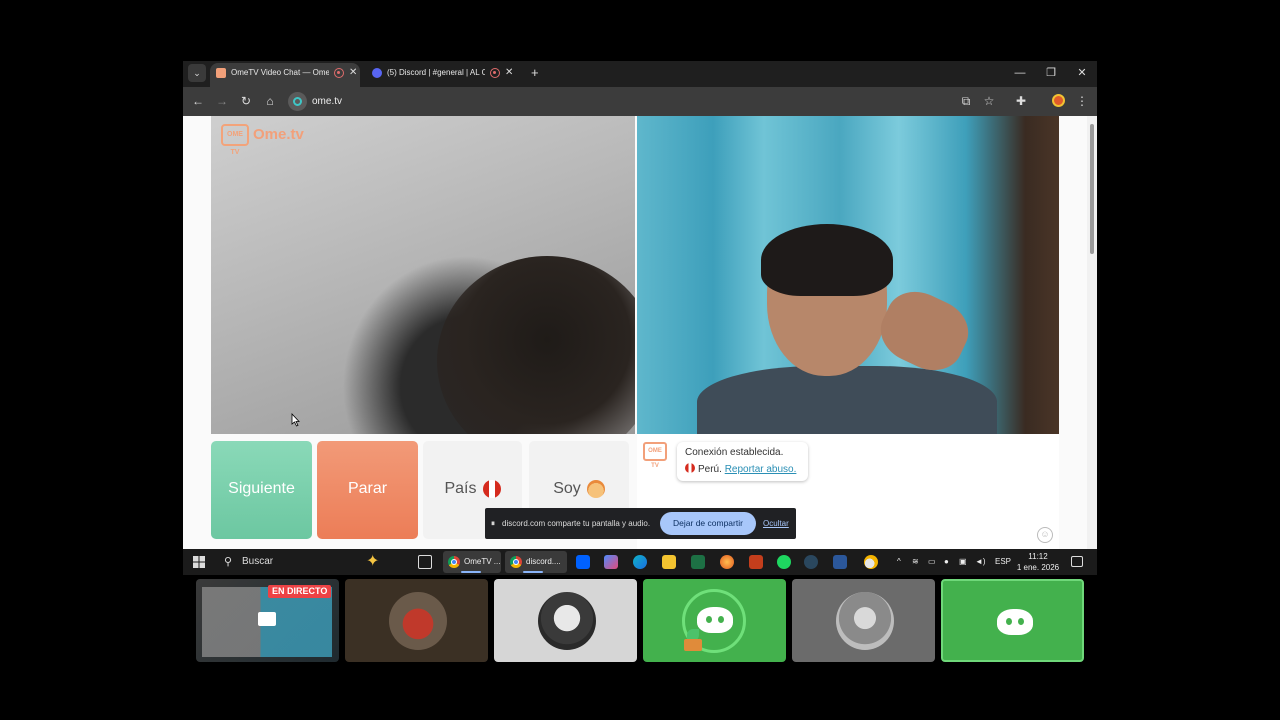 The image size is (1280, 720). Describe the element at coordinates (640, 101) in the screenshot. I see `browser-toolbar: ← → ↻ ⌂ ome.tv ⧉ ☆ ✚ ⋮` at that location.